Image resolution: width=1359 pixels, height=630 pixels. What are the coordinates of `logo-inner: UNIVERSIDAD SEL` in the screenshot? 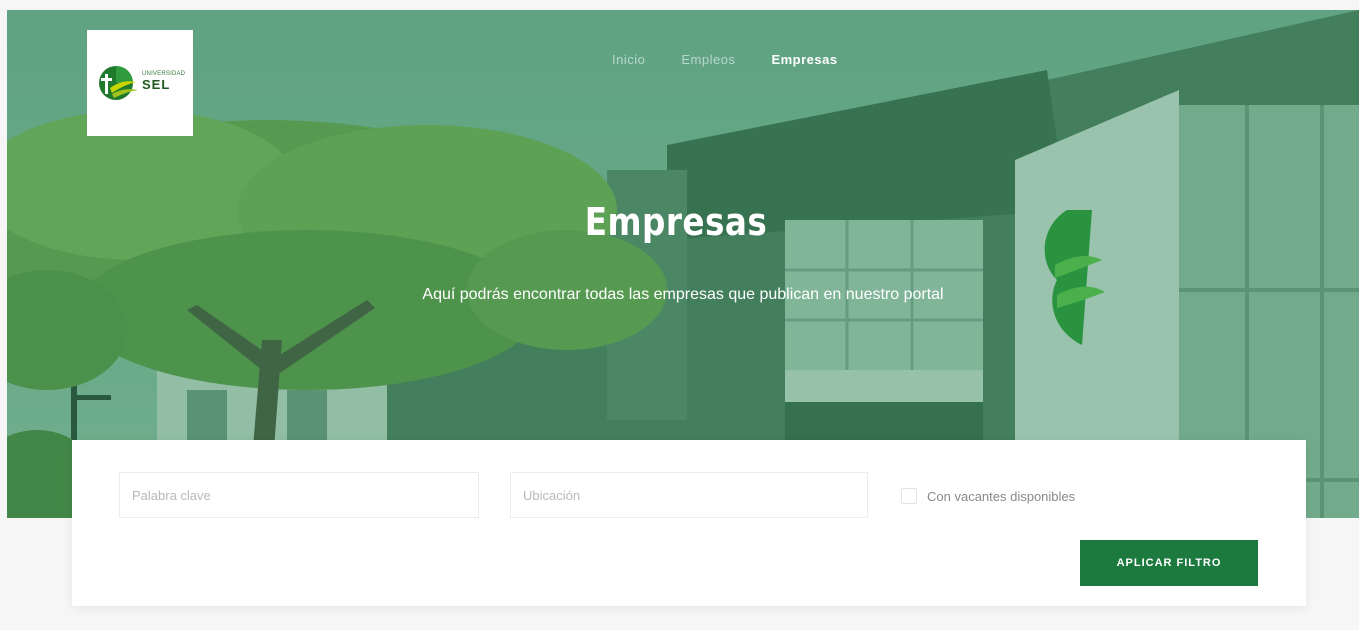 It's located at (140, 83).